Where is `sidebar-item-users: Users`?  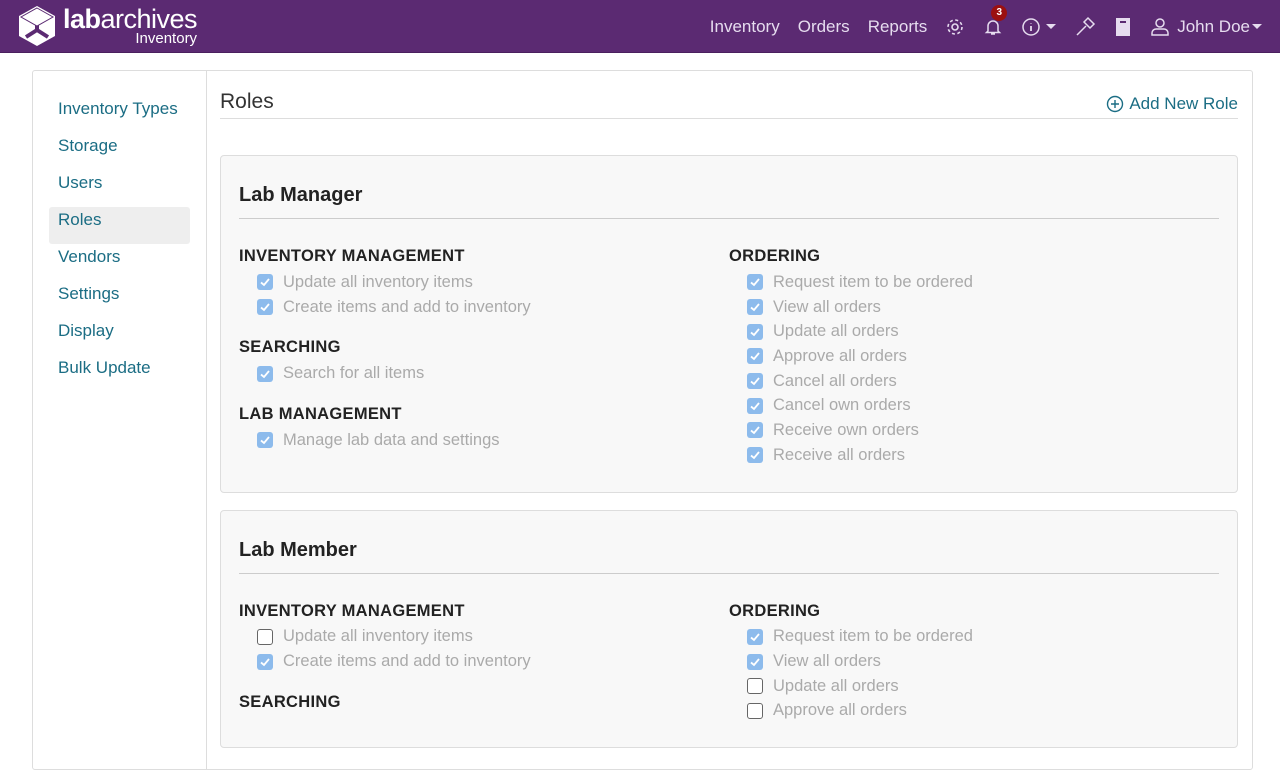
sidebar-item-users: Users is located at coordinates (119, 188).